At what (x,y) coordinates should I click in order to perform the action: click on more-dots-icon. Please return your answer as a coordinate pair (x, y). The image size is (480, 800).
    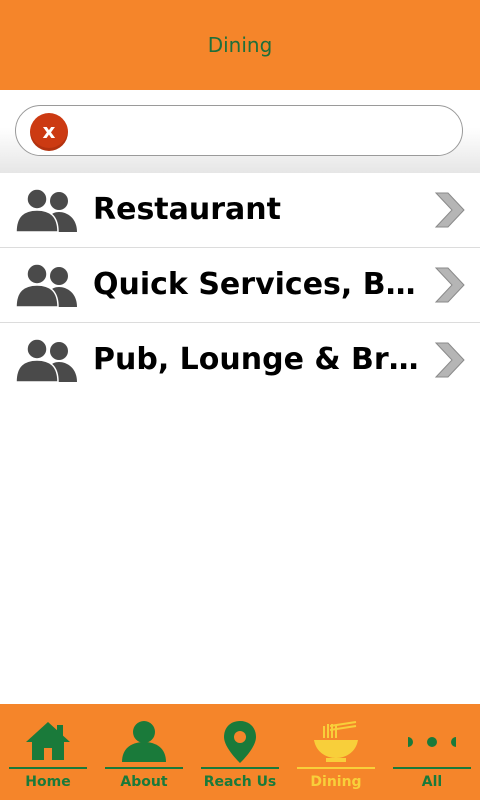
    Looking at the image, I should click on (432, 742).